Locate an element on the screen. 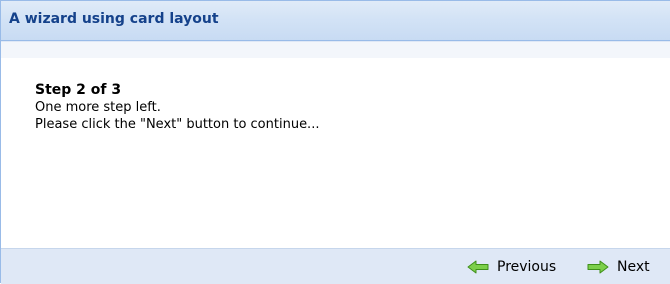 This screenshot has width=670, height=284. arrow-right-icon is located at coordinates (598, 267).